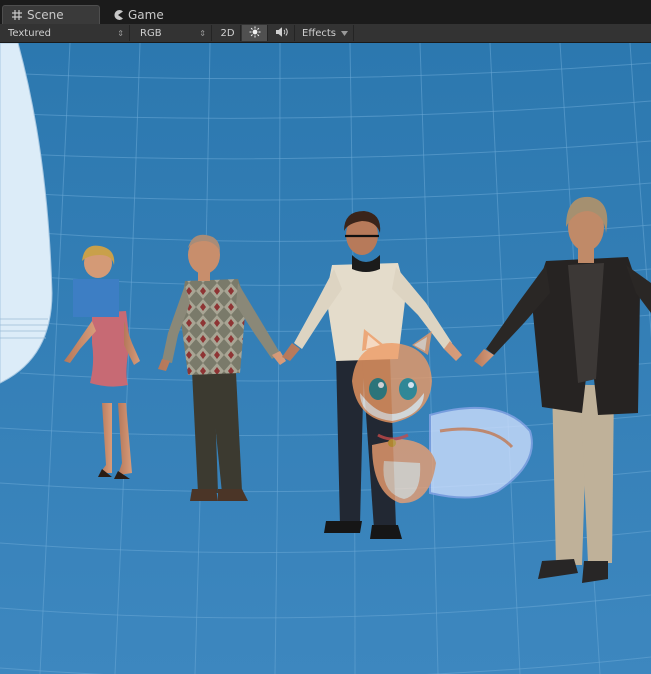 The height and width of the screenshot is (674, 651). Describe the element at coordinates (96, 298) in the screenshot. I see `censor-box` at that location.